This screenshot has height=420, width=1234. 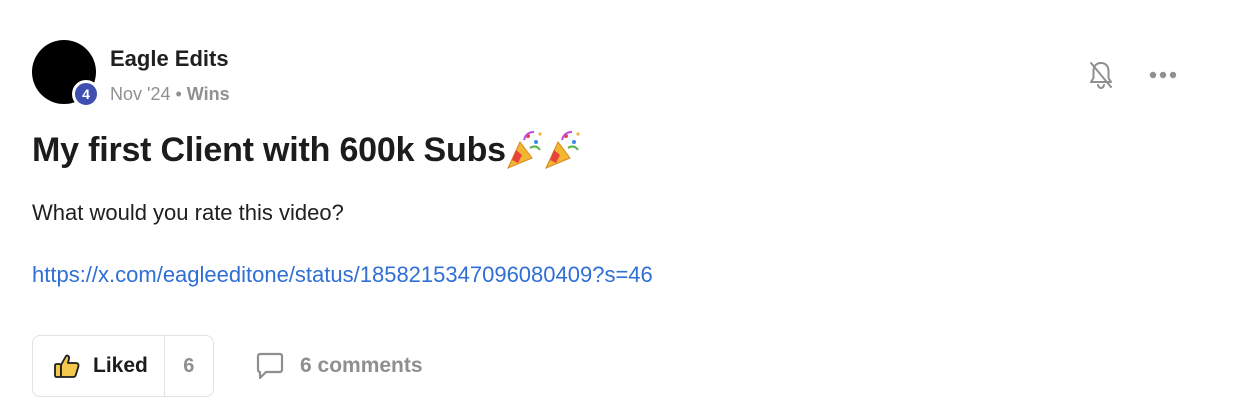 I want to click on comment-icon, so click(x=270, y=366).